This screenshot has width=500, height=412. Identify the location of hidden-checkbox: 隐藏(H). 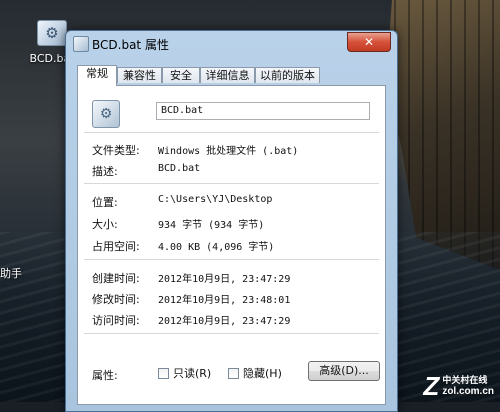
(255, 373).